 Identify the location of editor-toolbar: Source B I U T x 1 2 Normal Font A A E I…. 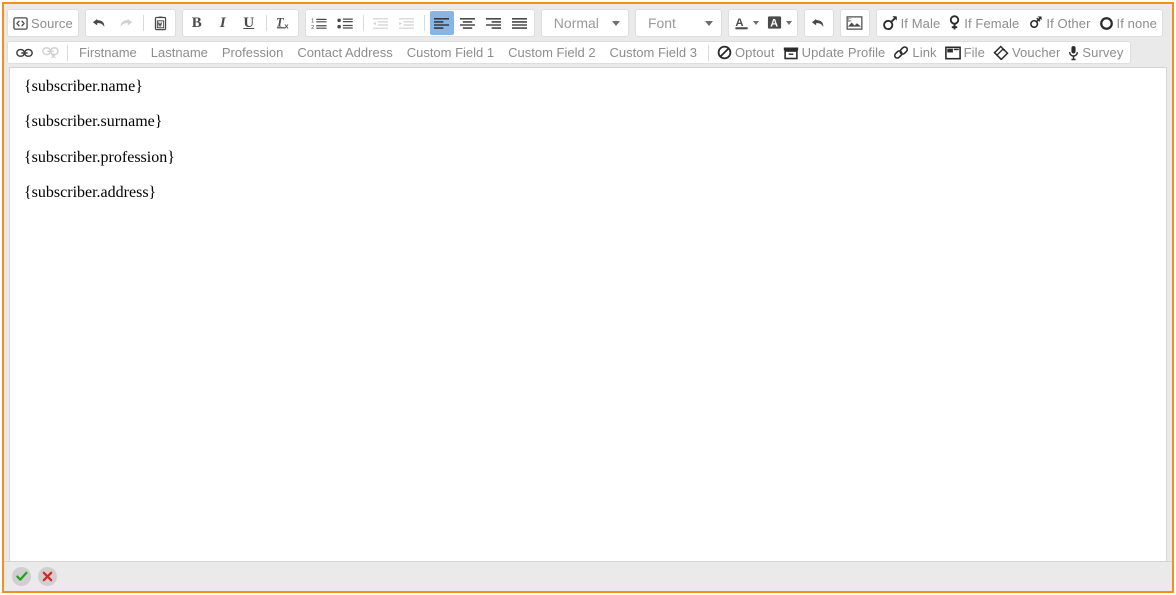
(588, 35).